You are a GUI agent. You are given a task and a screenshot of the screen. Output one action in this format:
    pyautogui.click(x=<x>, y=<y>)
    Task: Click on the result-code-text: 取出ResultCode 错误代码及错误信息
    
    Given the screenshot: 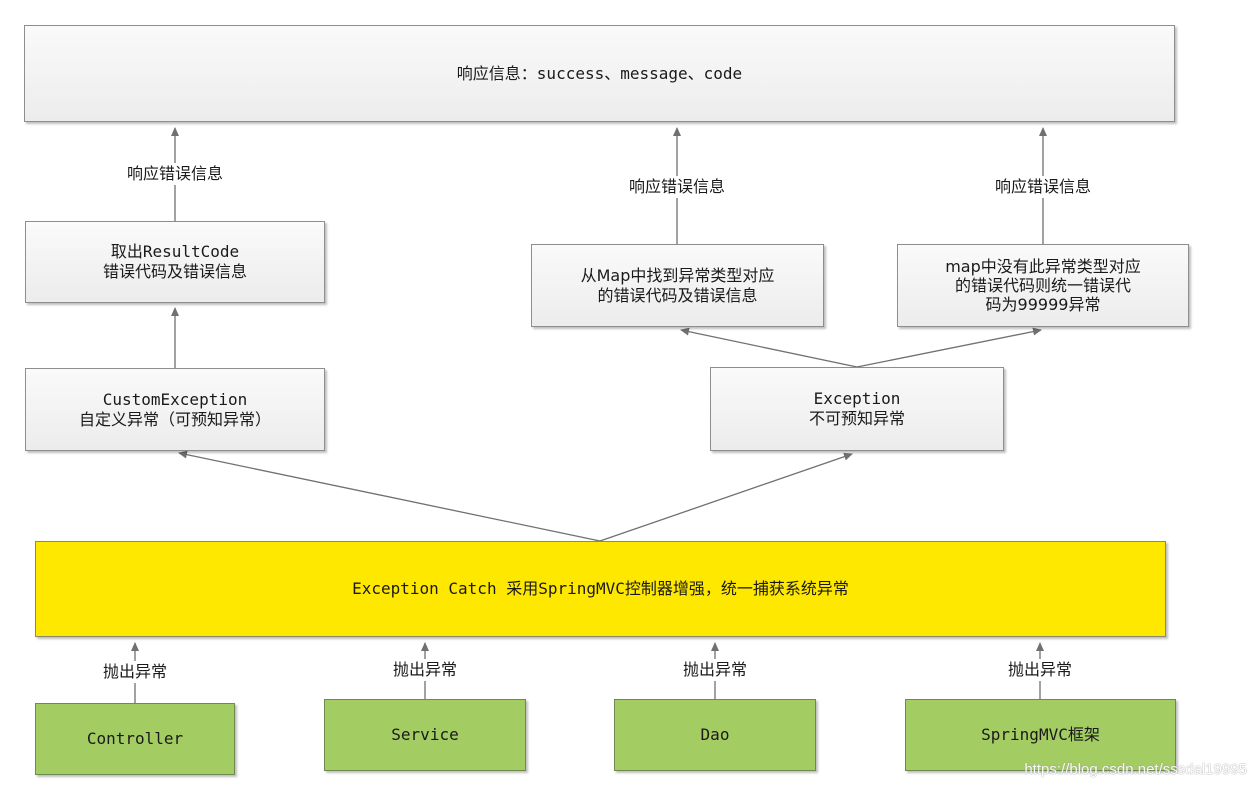 What is the action you would take?
    pyautogui.click(x=174, y=261)
    